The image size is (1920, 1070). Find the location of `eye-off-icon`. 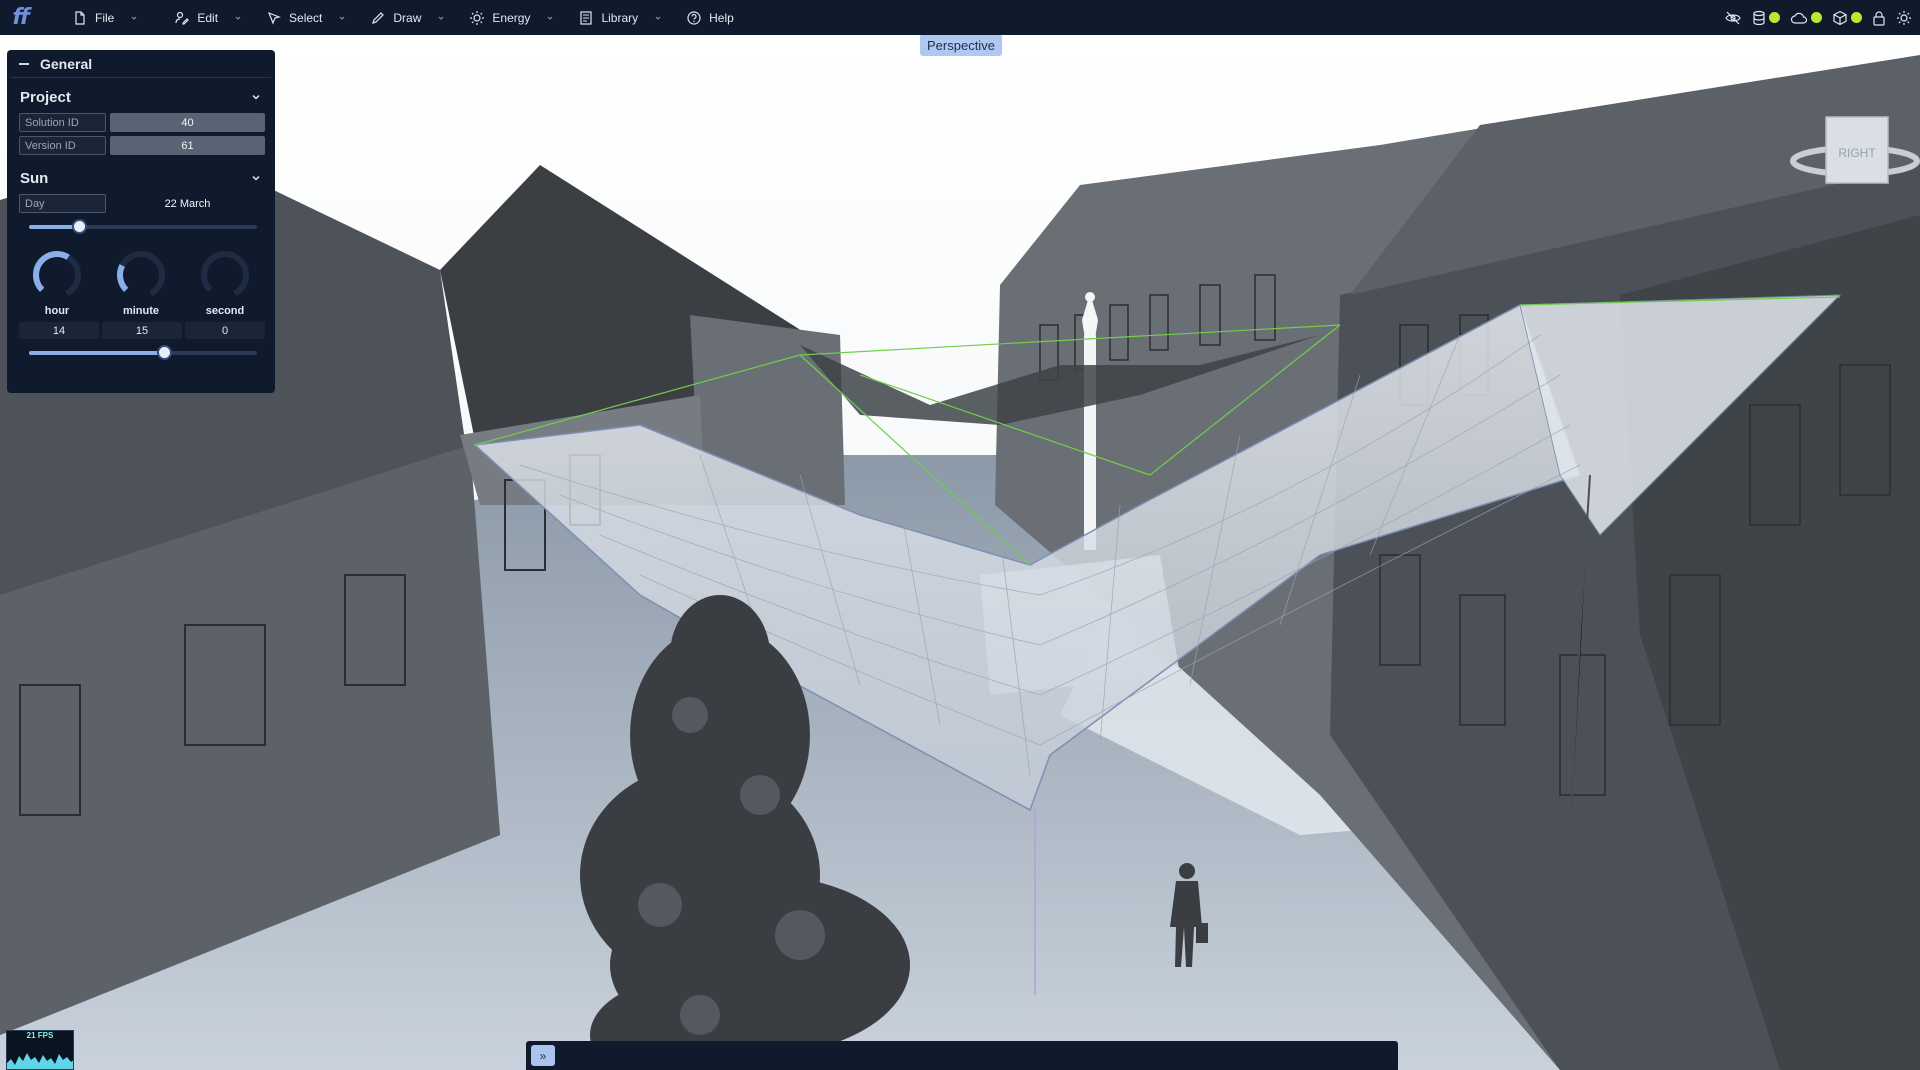

eye-off-icon is located at coordinates (1733, 17).